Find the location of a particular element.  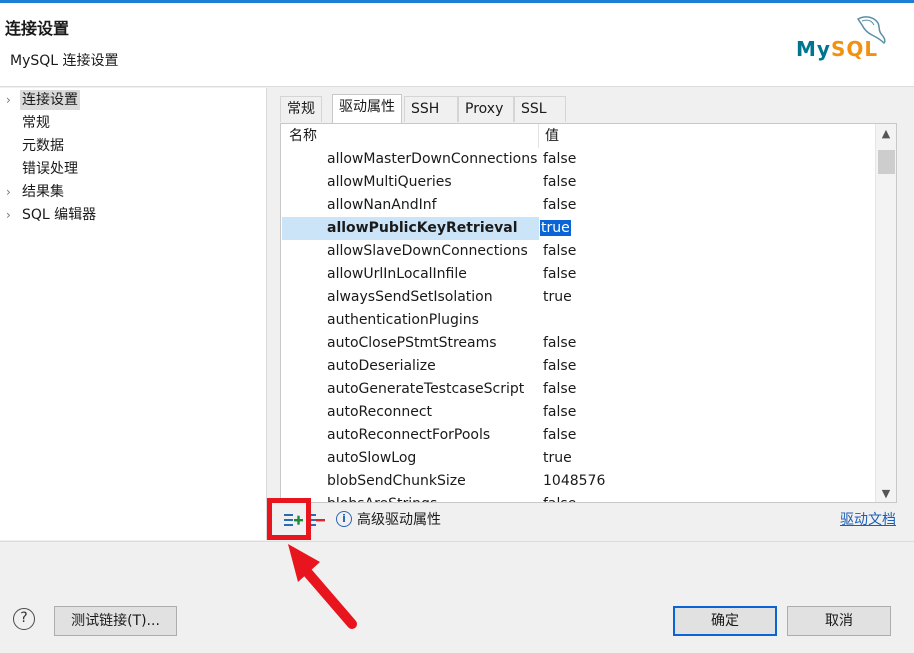

tree-item-connection-settings: 连接设置 is located at coordinates (50, 100).